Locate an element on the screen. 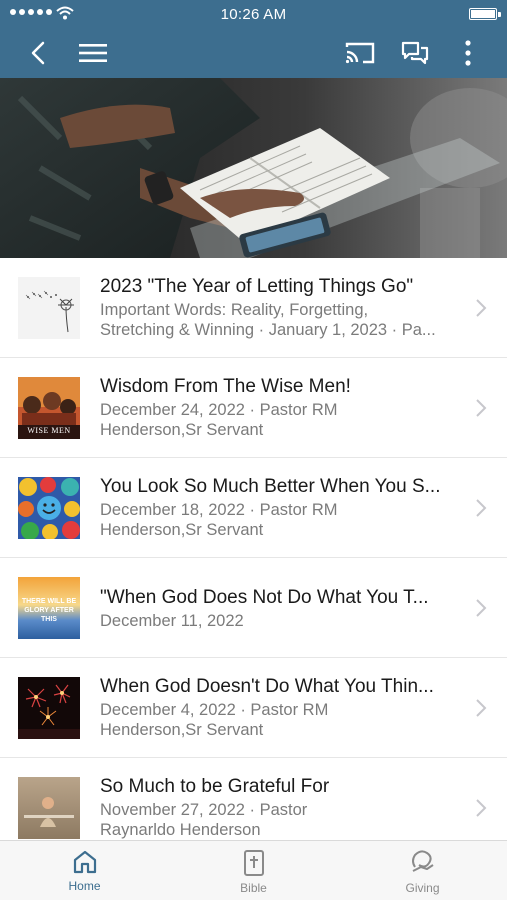 This screenshot has width=507, height=900. more-vertical-icon is located at coordinates (468, 53).